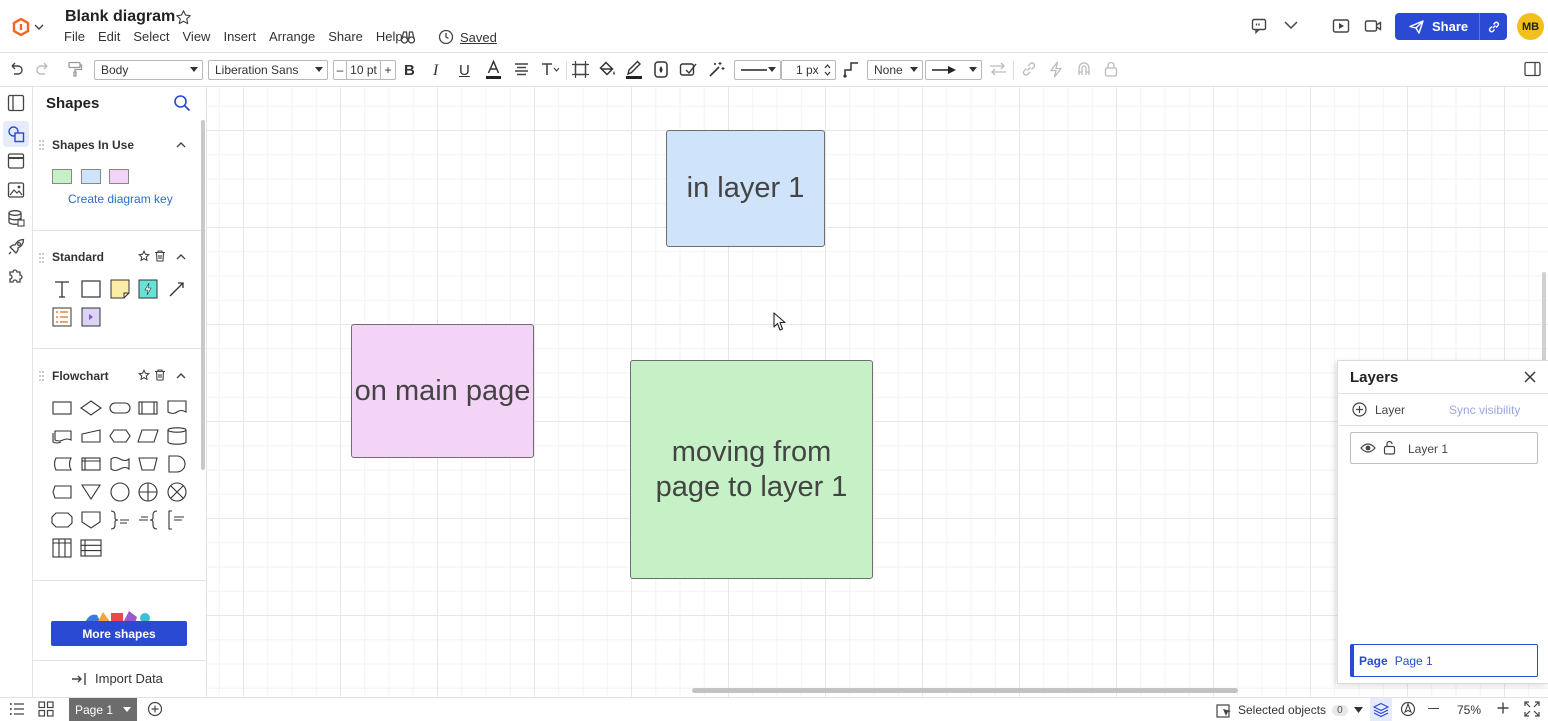 The width and height of the screenshot is (1548, 721). Describe the element at coordinates (1084, 69) in the screenshot. I see `magnet-icon` at that location.